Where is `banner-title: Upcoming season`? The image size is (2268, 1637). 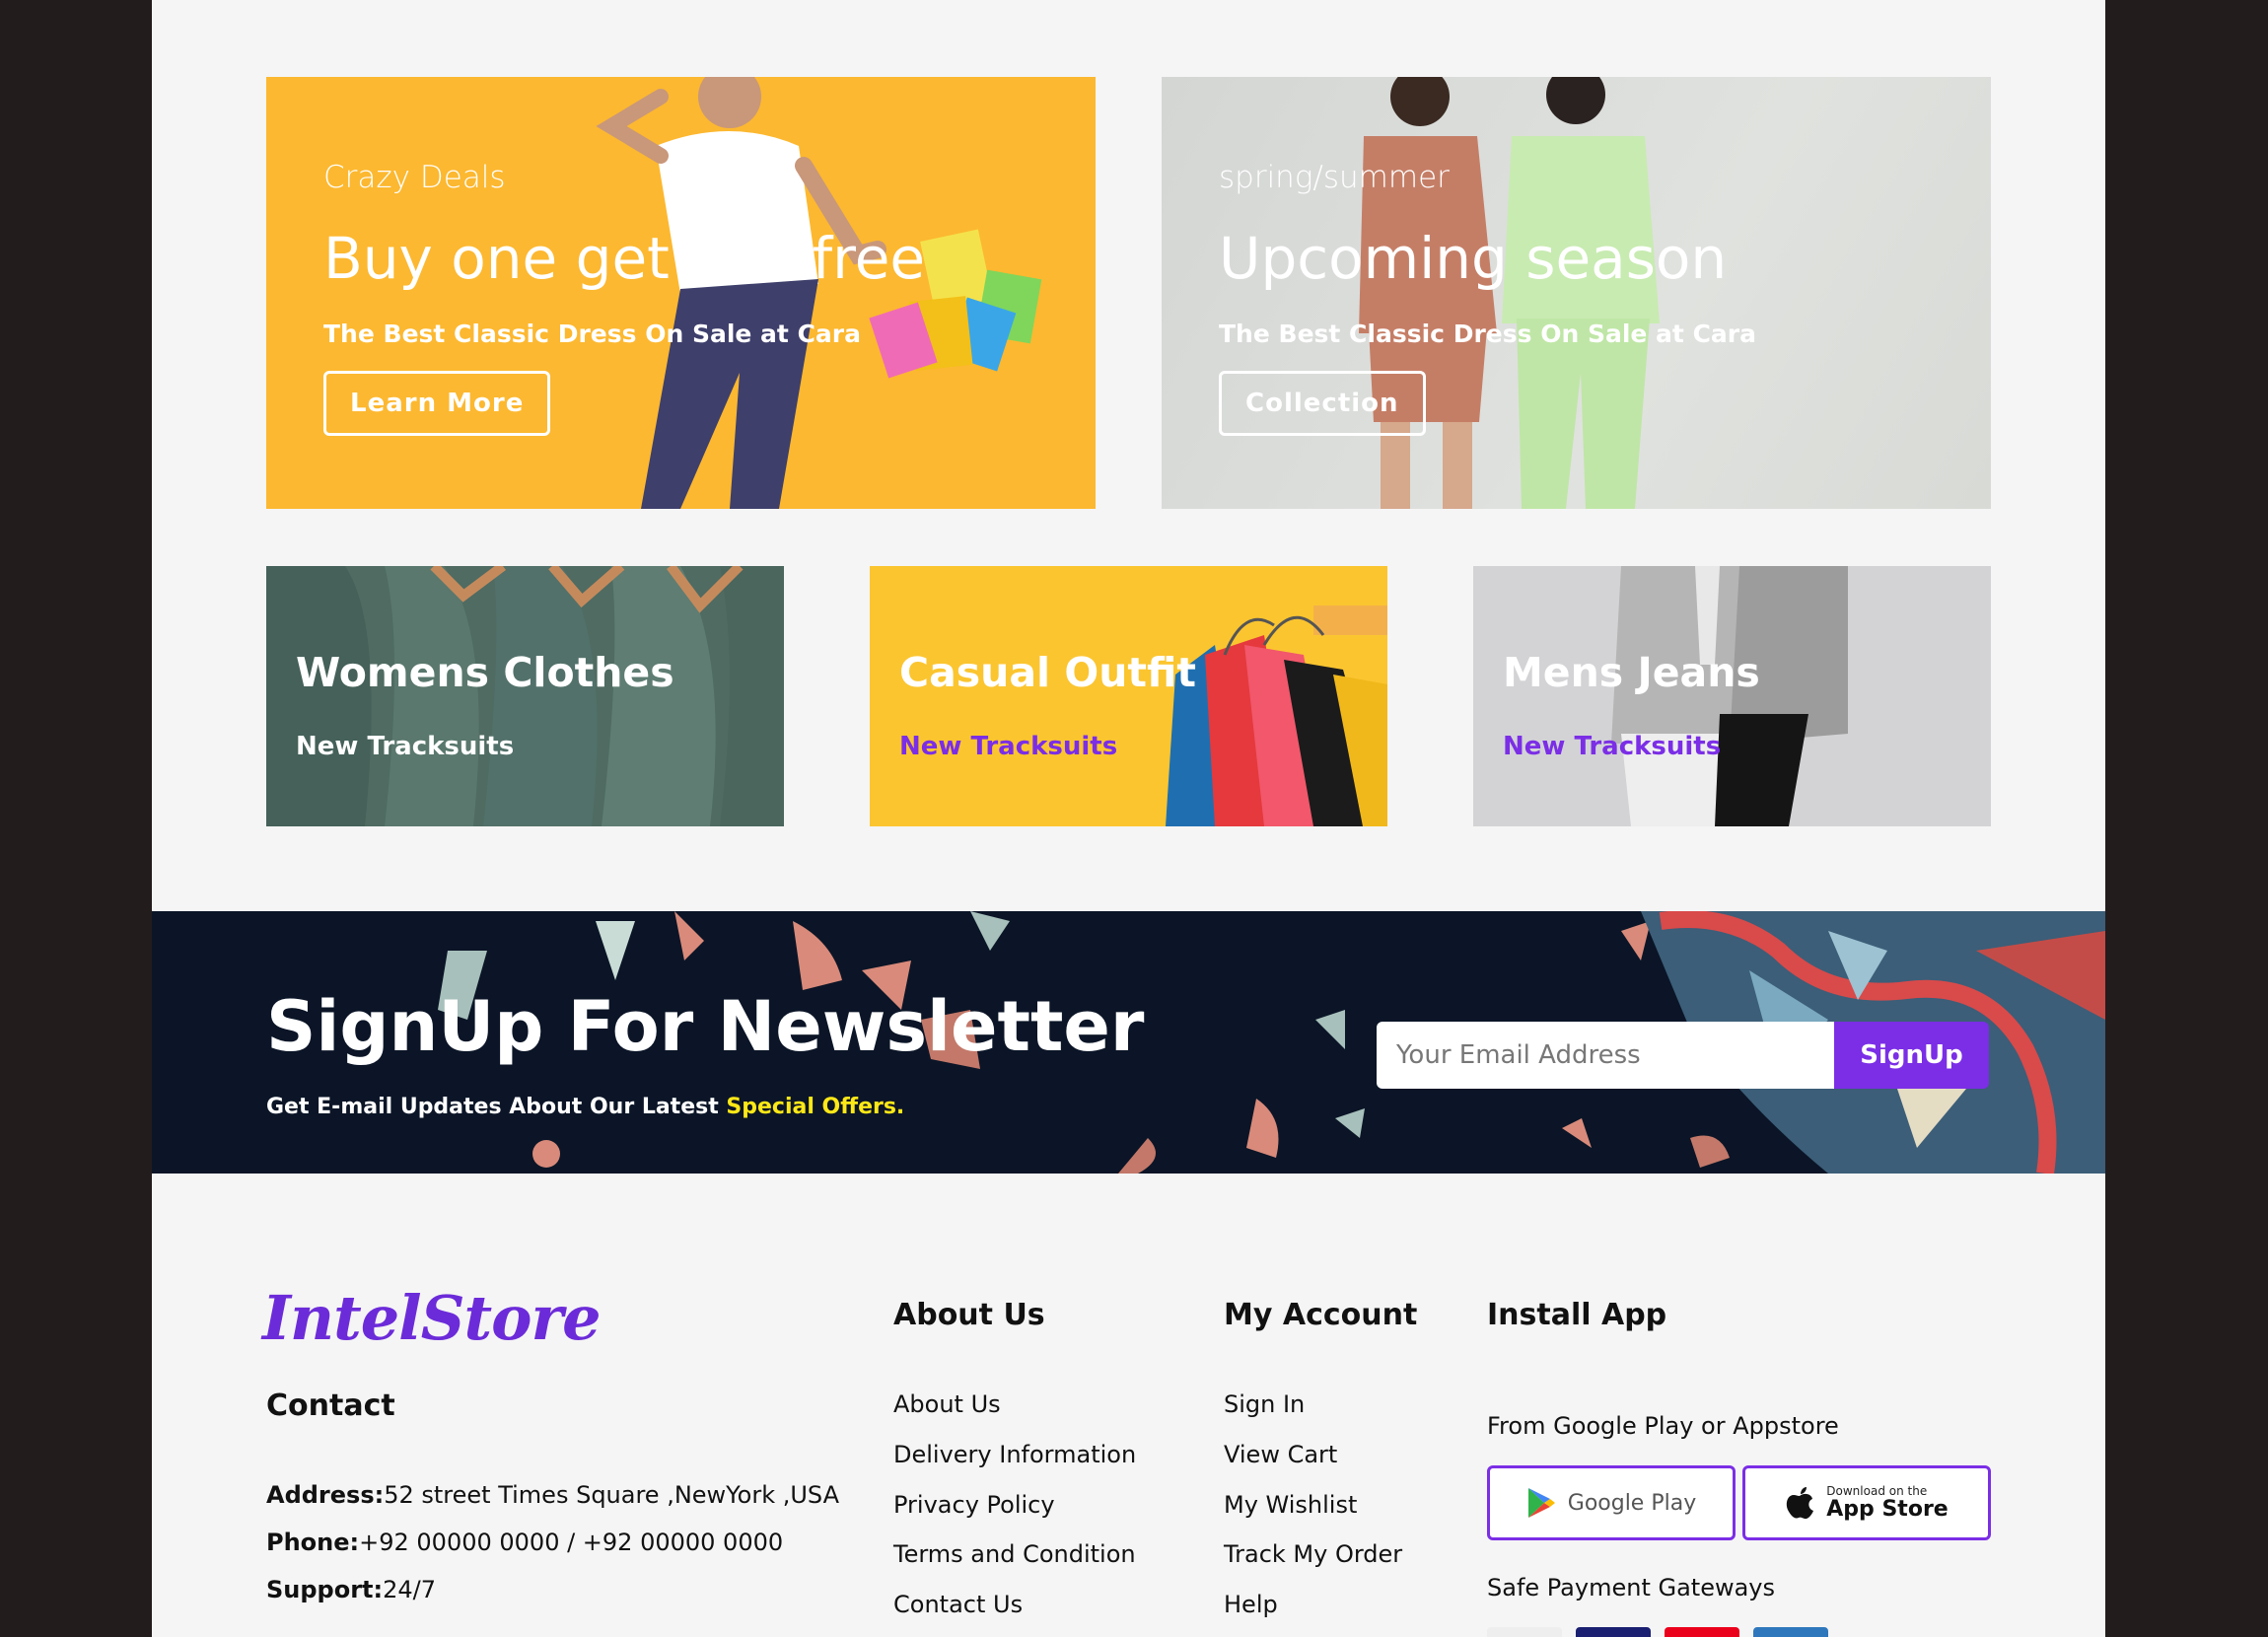 banner-title: Upcoming season is located at coordinates (1473, 259).